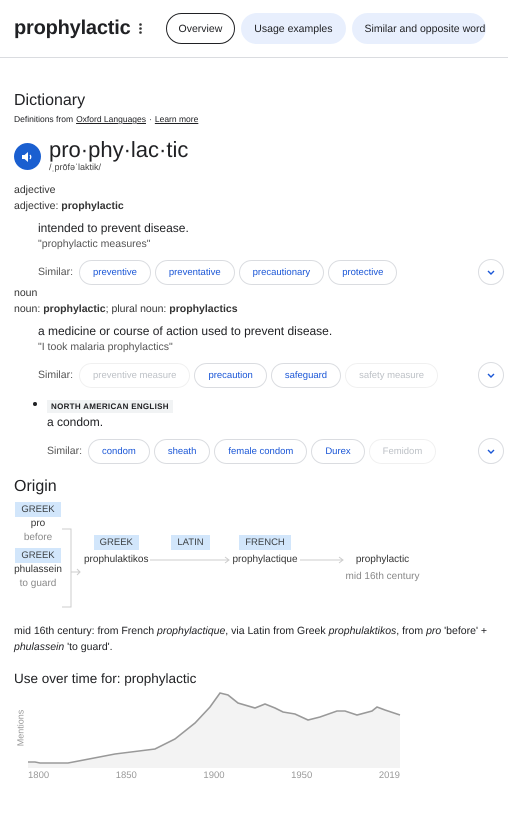 Image resolution: width=508 pixels, height=830 pixels. I want to click on root-word: phulassein, so click(38, 570).